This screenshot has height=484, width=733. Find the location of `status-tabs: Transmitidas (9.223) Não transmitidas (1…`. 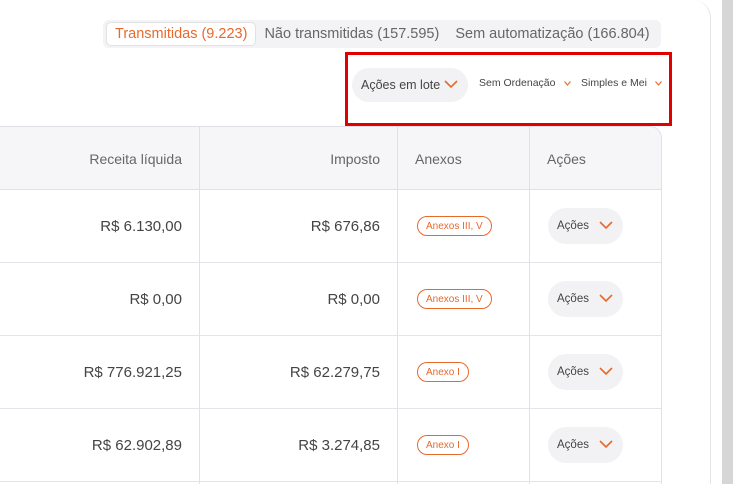

status-tabs: Transmitidas (9.223) Não transmitidas (1… is located at coordinates (382, 34).